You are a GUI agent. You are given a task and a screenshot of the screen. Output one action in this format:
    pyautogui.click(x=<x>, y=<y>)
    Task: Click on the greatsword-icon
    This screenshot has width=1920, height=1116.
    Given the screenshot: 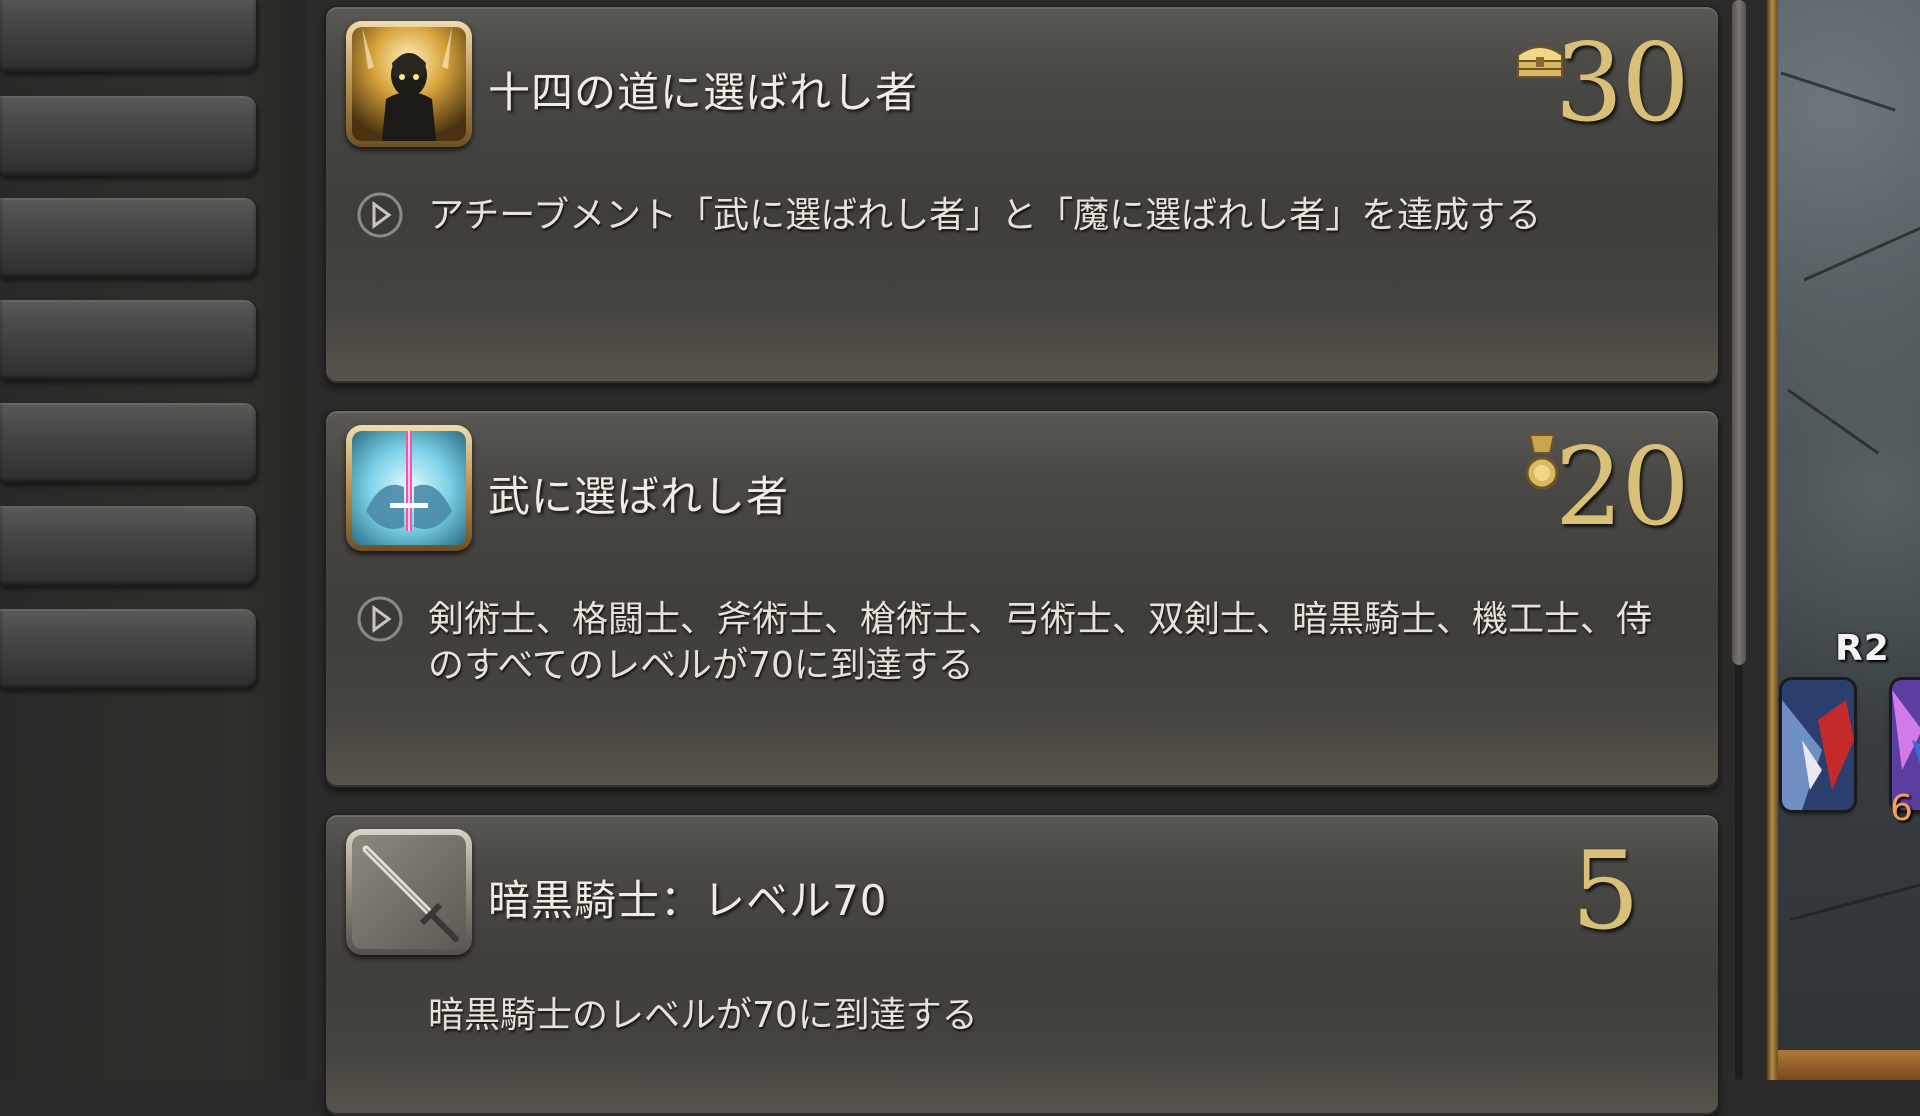 What is the action you would take?
    pyautogui.click(x=409, y=892)
    